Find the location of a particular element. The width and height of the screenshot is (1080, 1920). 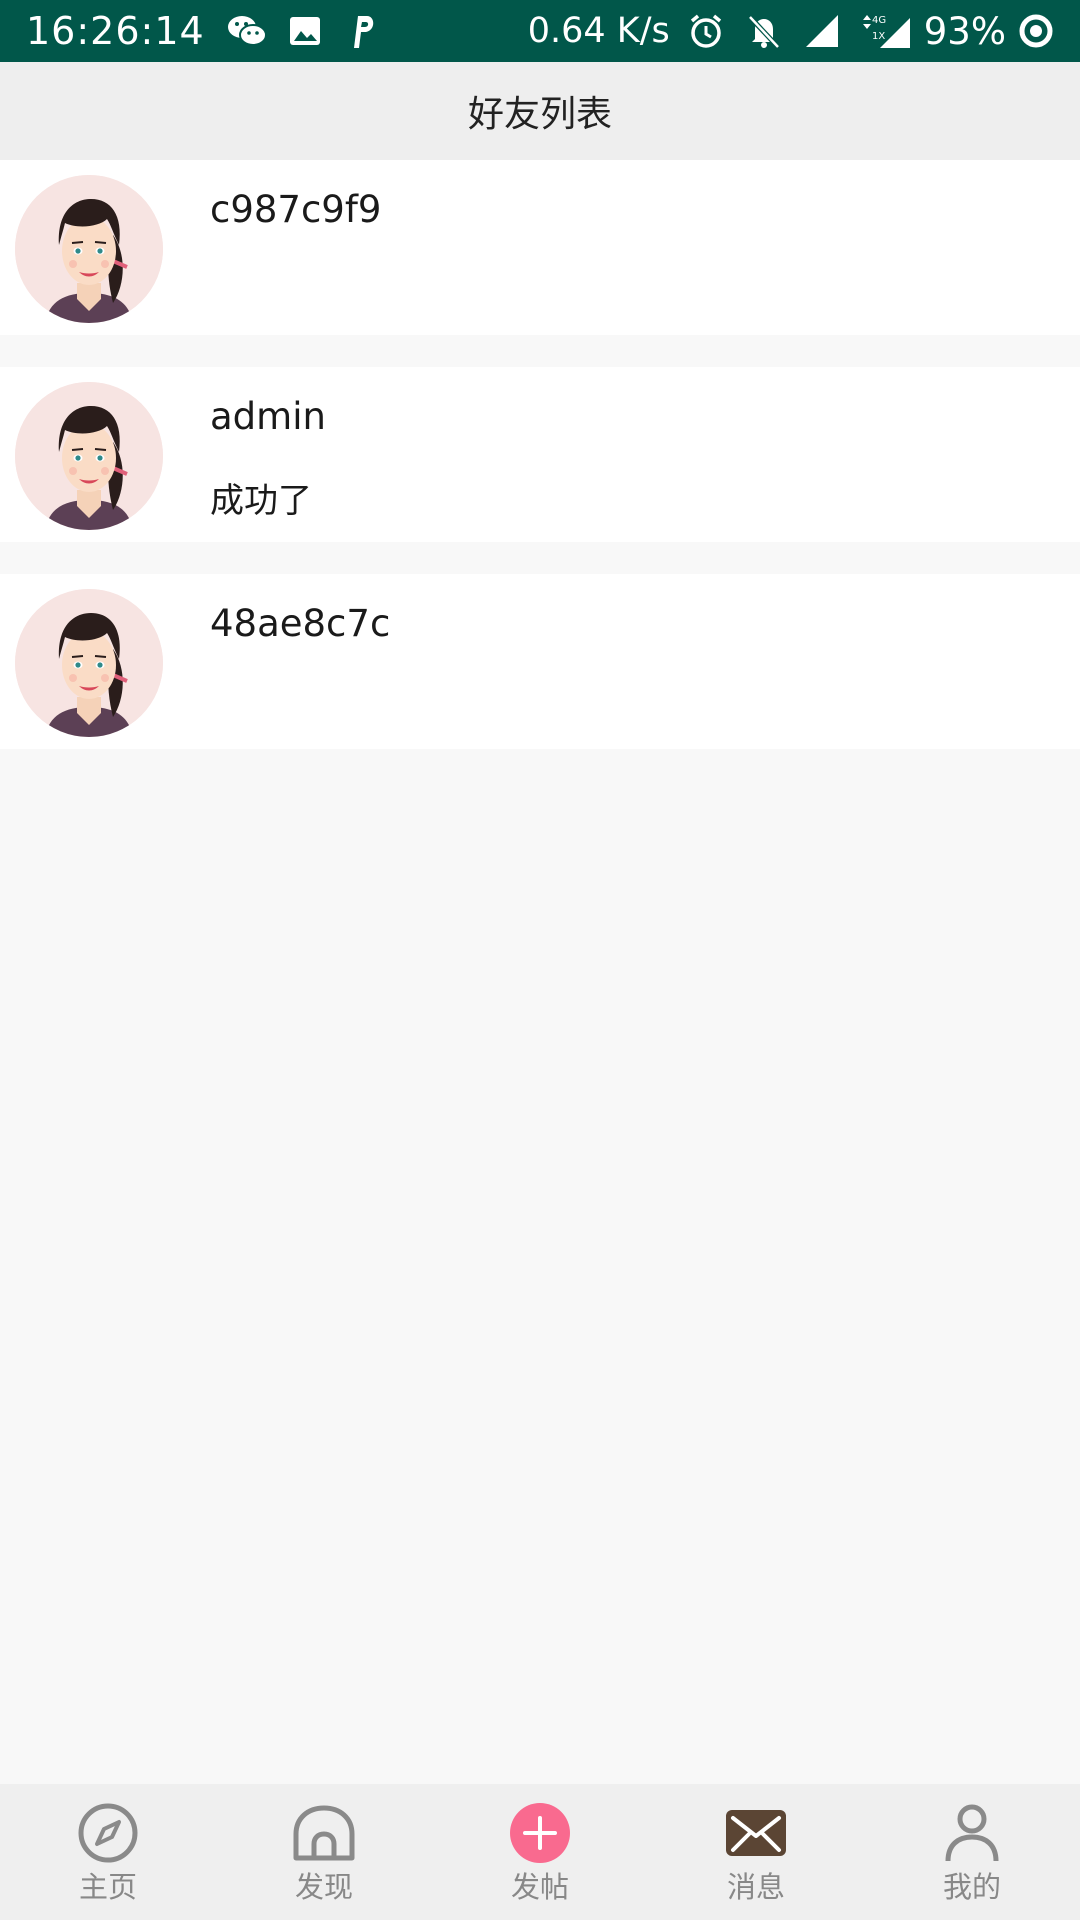

bottom-nav: 主页 发现 发帖 消息 我的 is located at coordinates (540, 1852).